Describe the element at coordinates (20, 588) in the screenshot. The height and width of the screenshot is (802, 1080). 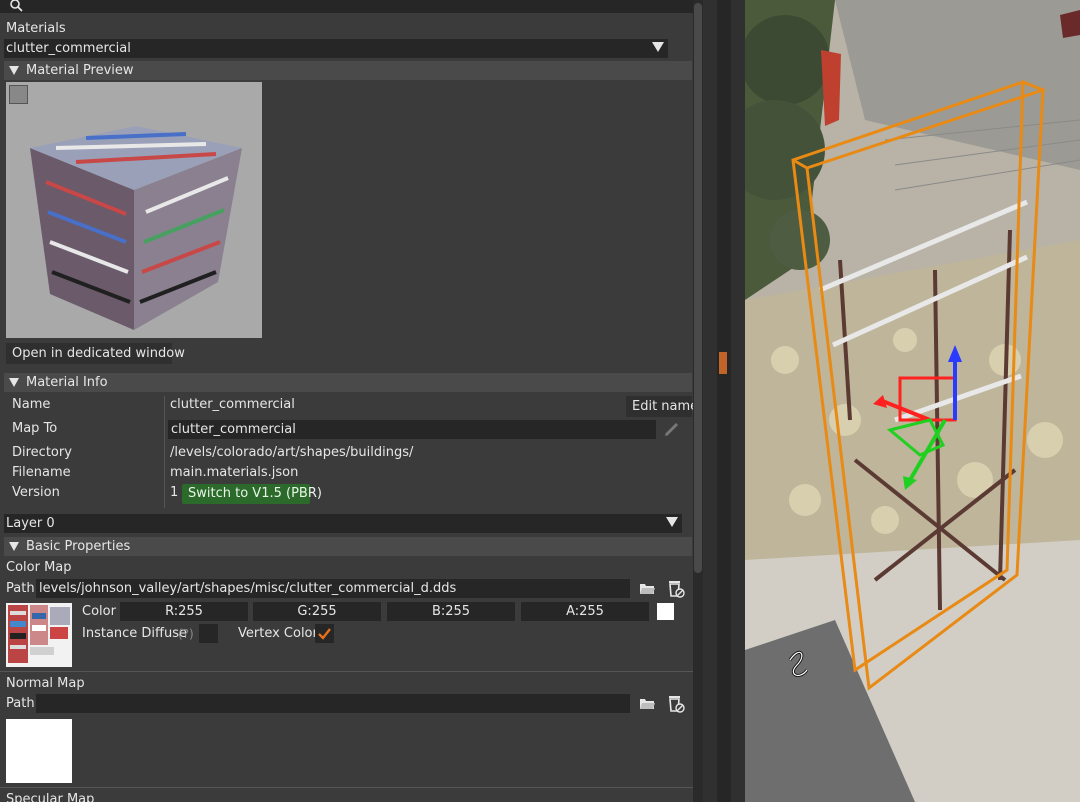
I see `color-map-path-label: Path` at that location.